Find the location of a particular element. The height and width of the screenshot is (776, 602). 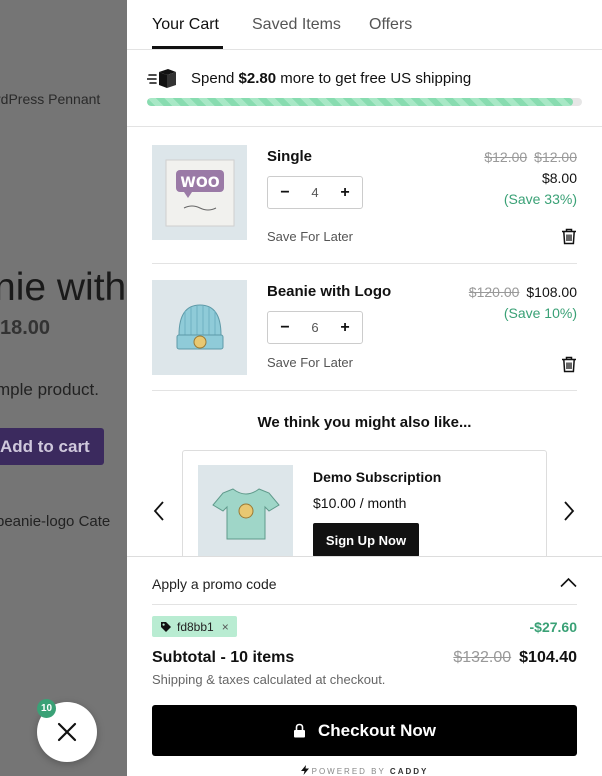

lightning-icon is located at coordinates (304, 770).